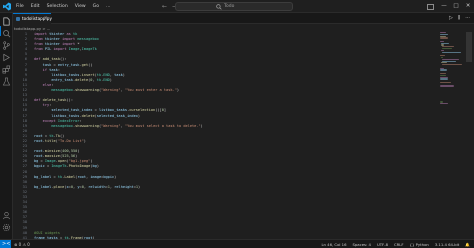 Image resolution: width=474 pixels, height=248 pixels. What do you see at coordinates (419, 244) in the screenshot?
I see `language-mode: {} Python` at bounding box center [419, 244].